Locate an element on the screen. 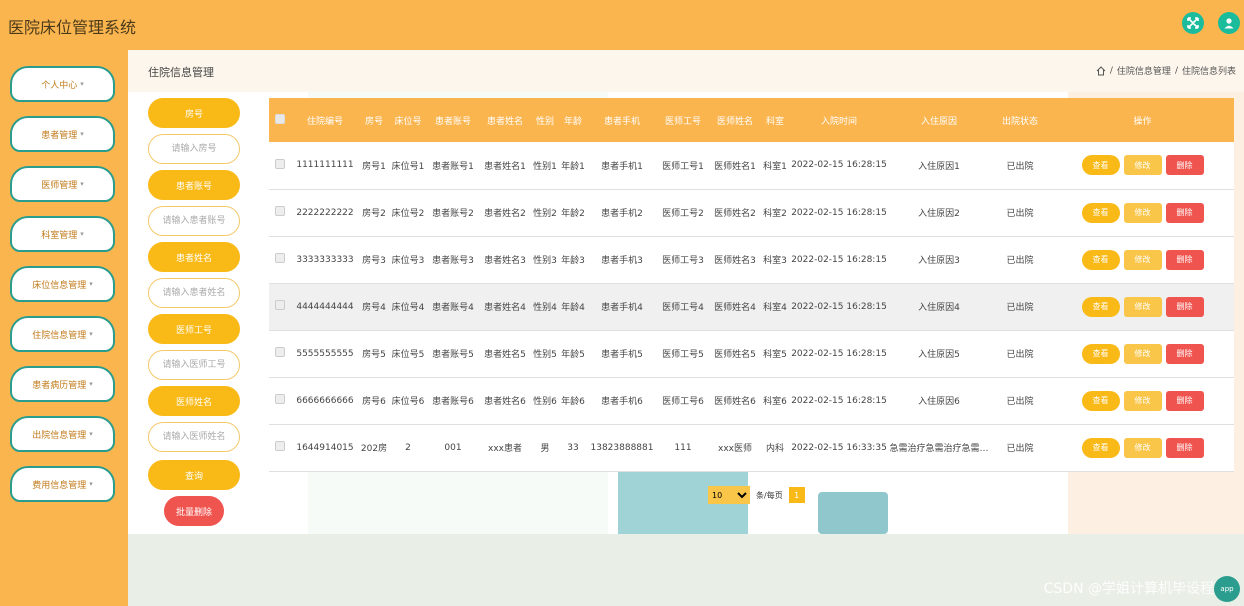 This screenshot has height=606, width=1244. column-header: 医师姓名 is located at coordinates (735, 120).